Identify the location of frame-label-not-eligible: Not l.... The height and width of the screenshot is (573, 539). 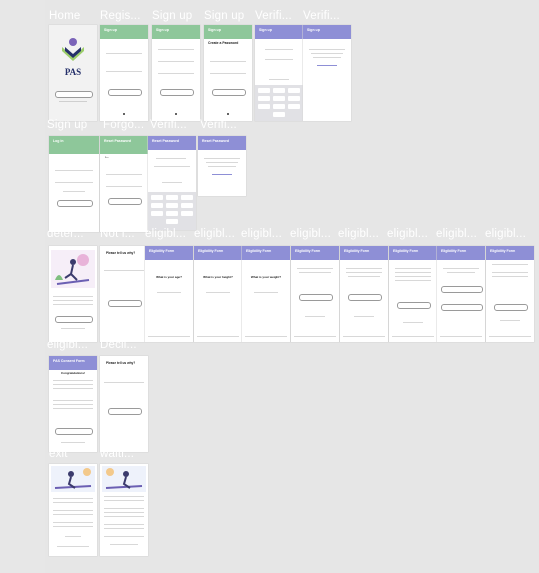
(117, 234).